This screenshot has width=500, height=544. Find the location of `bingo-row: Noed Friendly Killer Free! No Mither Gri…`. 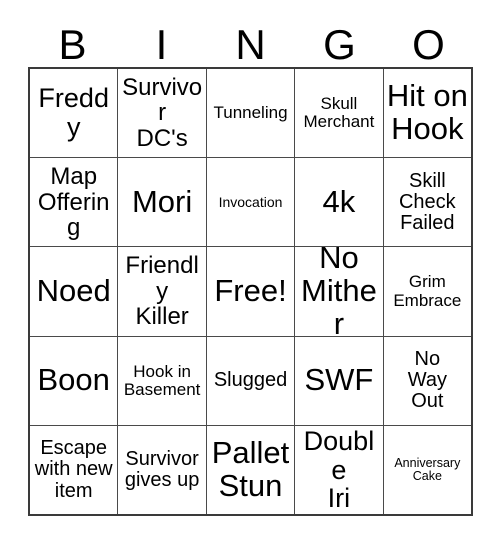

bingo-row: Noed Friendly Killer Free! No Mither Gri… is located at coordinates (251, 292).